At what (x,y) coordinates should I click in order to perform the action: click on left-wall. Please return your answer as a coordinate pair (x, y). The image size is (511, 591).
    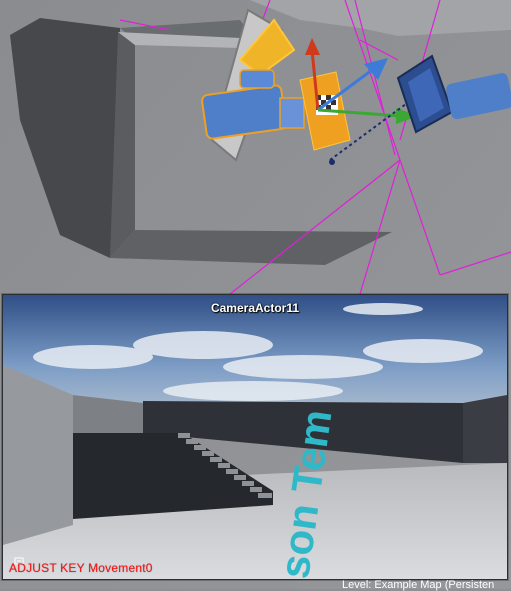
    Looking at the image, I should click on (38, 455).